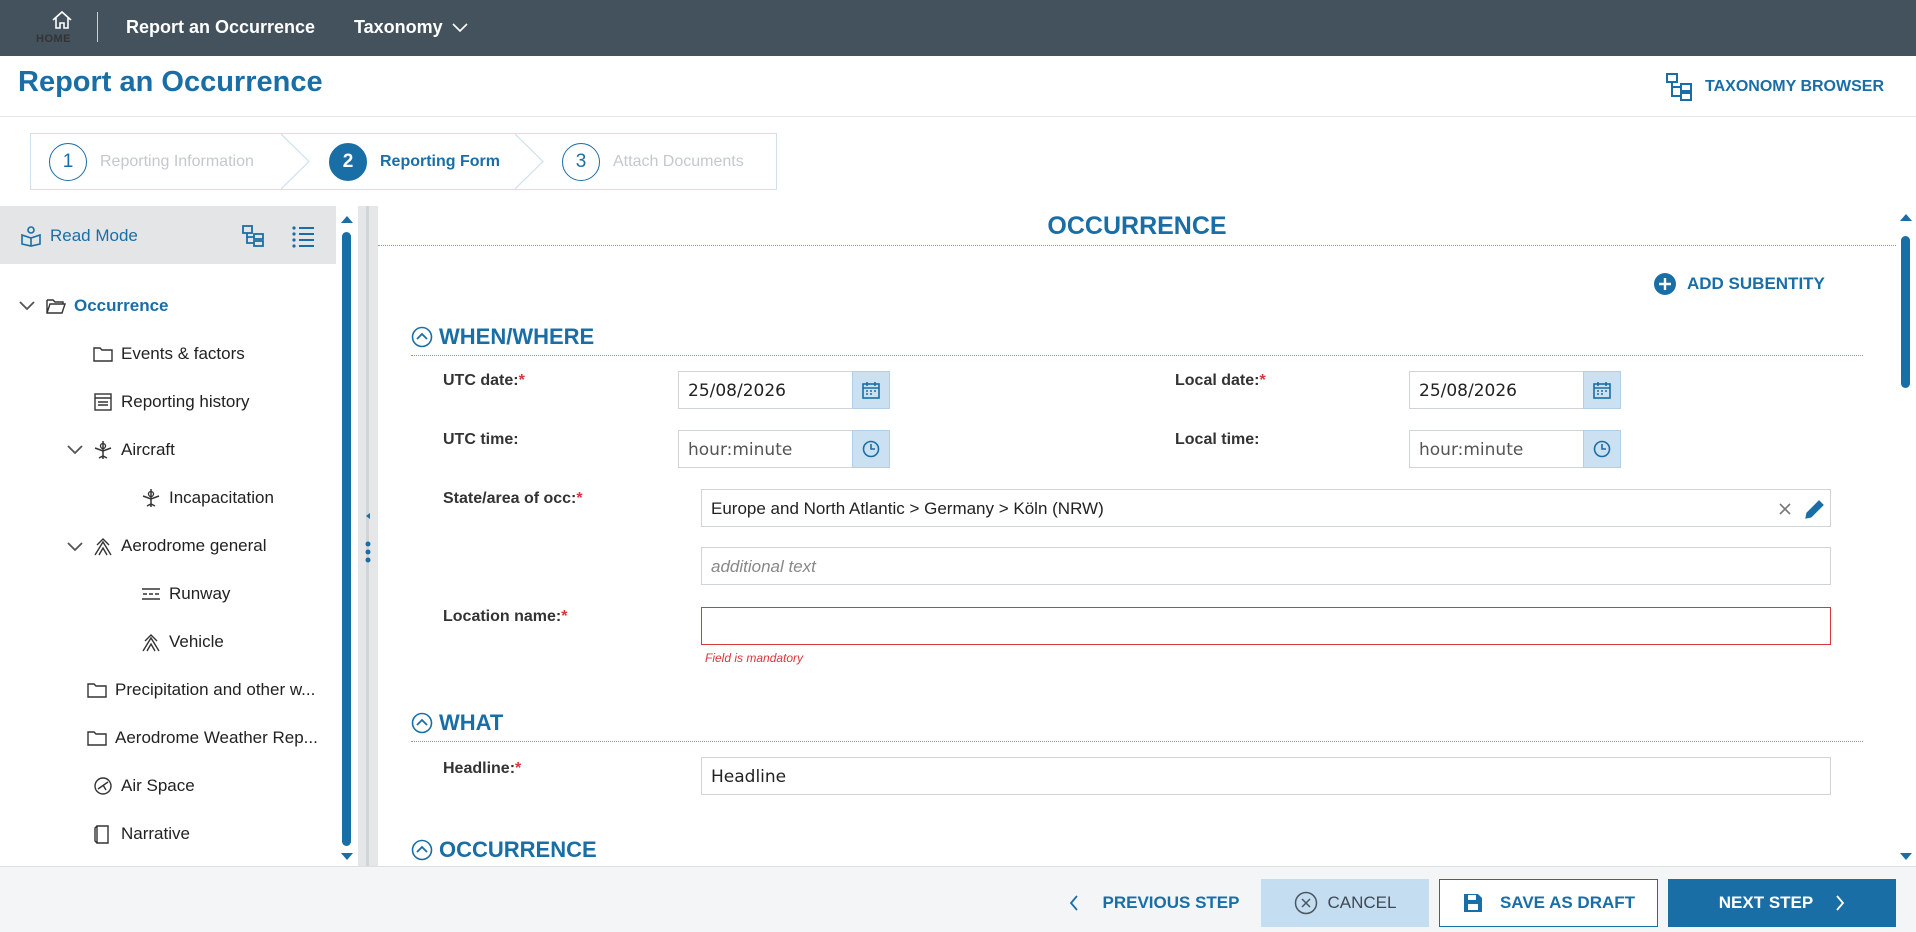  Describe the element at coordinates (440, 161) in the screenshot. I see `step-label: Reporting Form` at that location.